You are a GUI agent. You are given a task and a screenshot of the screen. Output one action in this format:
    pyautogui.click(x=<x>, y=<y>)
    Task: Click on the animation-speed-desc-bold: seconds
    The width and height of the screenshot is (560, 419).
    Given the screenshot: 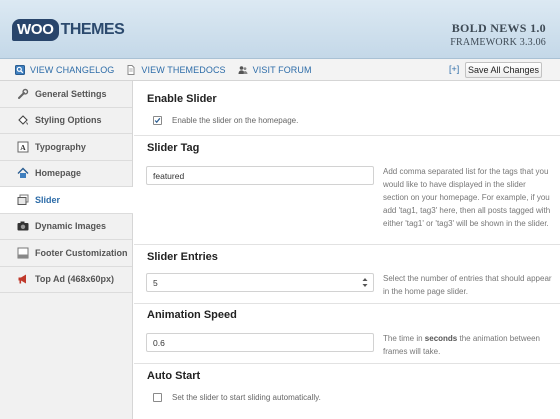 What is the action you would take?
    pyautogui.click(x=441, y=338)
    